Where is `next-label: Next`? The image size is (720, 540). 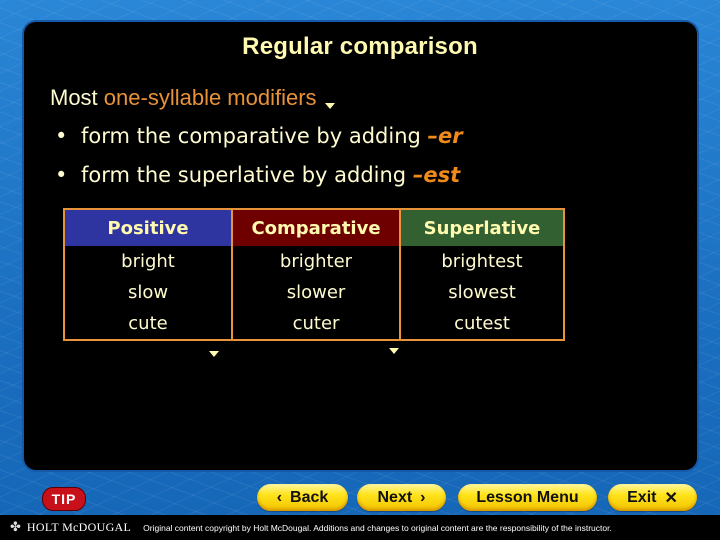 next-label: Next is located at coordinates (395, 497).